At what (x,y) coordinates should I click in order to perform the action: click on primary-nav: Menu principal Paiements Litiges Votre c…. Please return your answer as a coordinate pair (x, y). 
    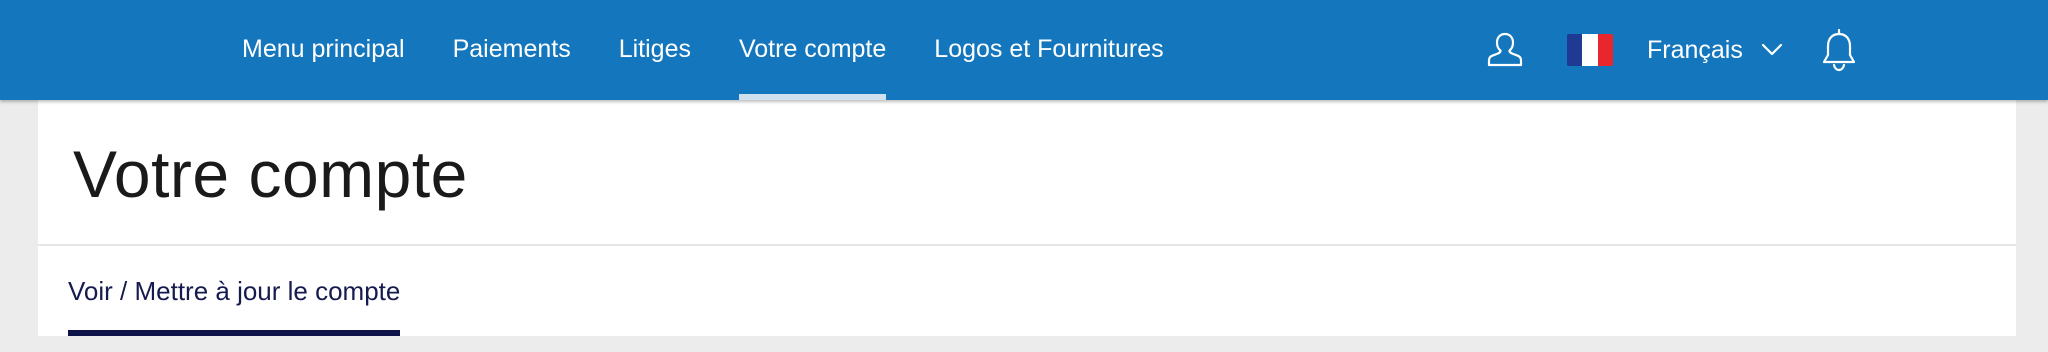
    Looking at the image, I should click on (703, 50).